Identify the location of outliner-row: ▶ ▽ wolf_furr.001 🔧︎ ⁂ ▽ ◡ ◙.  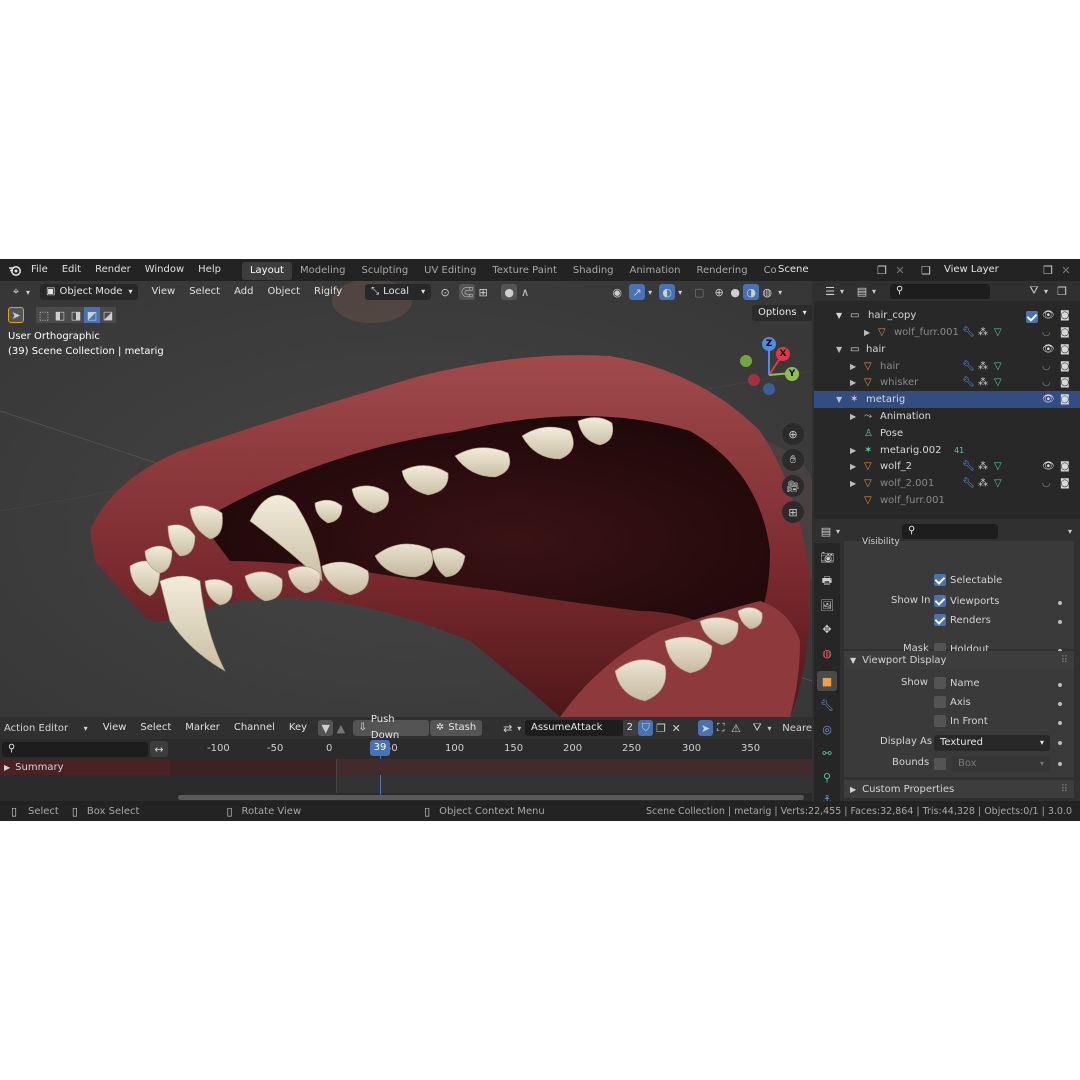
(947, 332).